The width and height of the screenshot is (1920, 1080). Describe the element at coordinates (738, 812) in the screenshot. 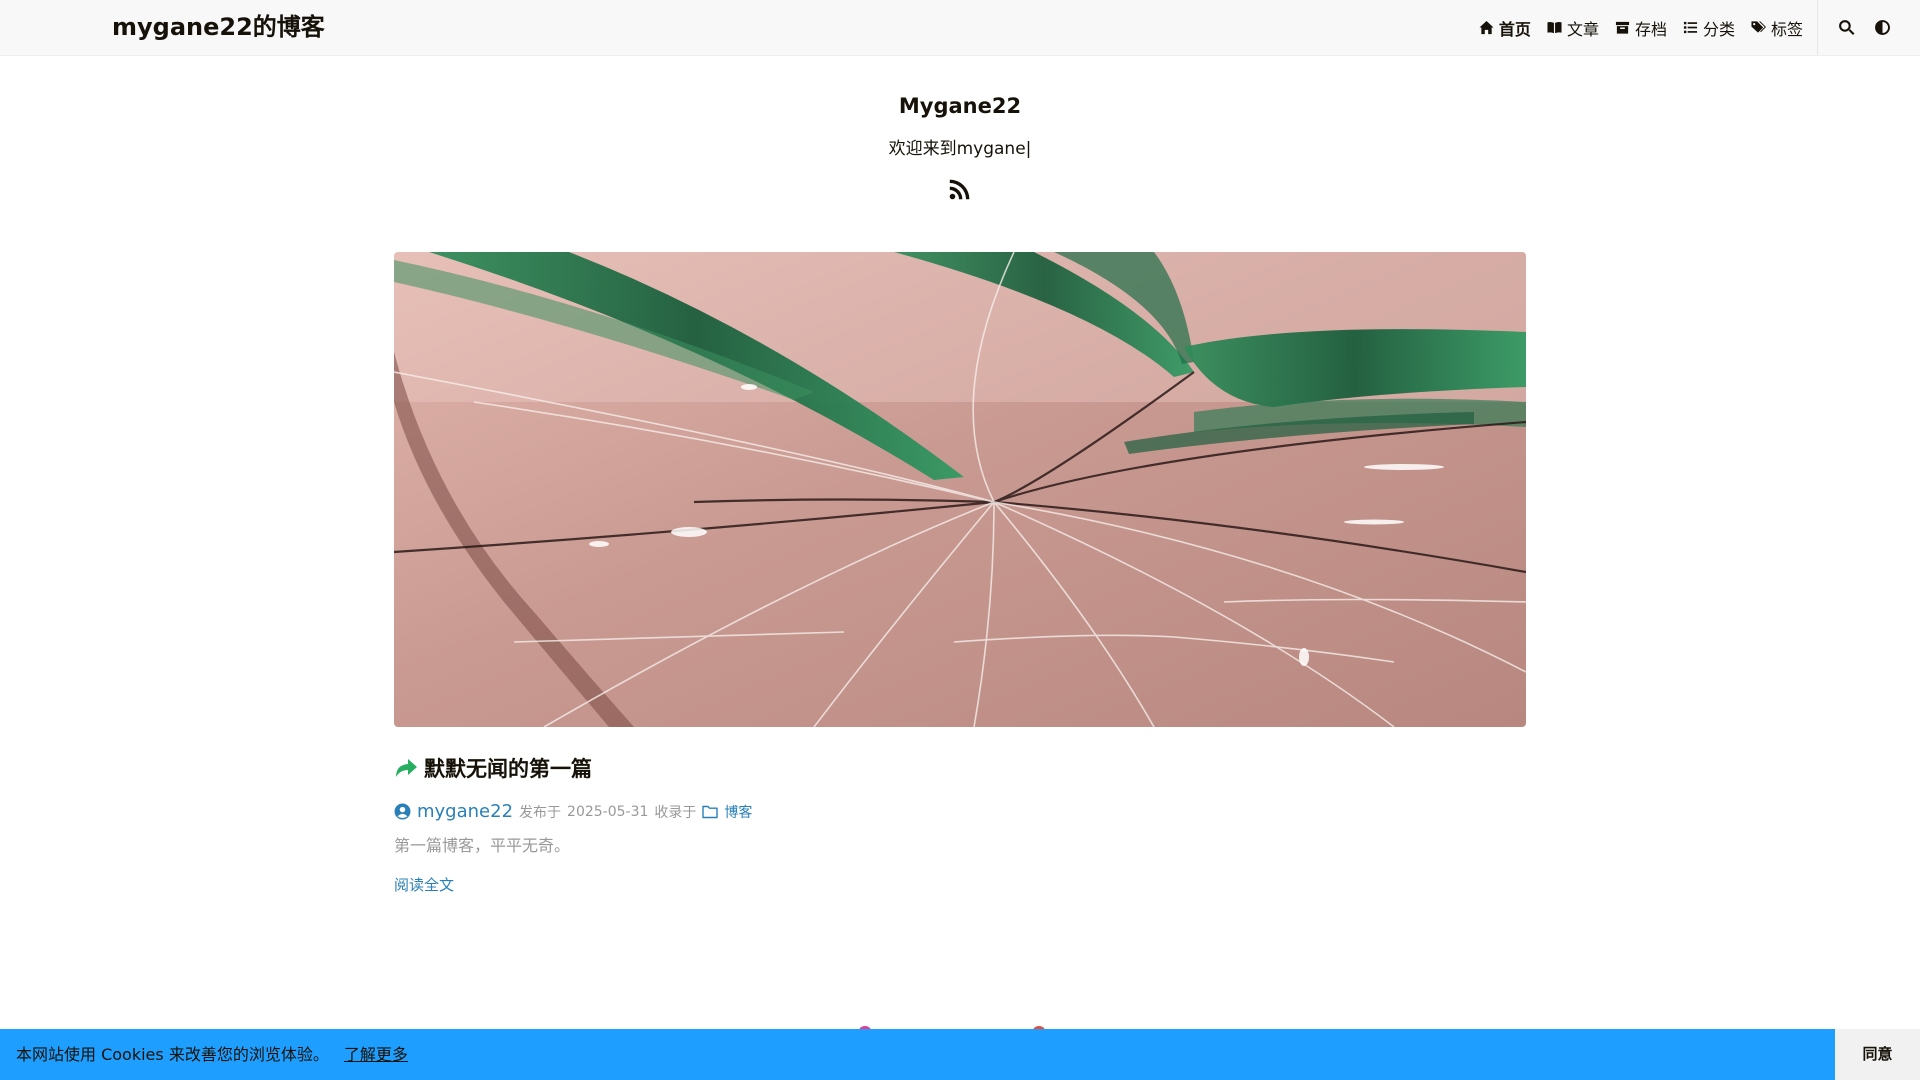

I see `post-category-name: 博客` at that location.